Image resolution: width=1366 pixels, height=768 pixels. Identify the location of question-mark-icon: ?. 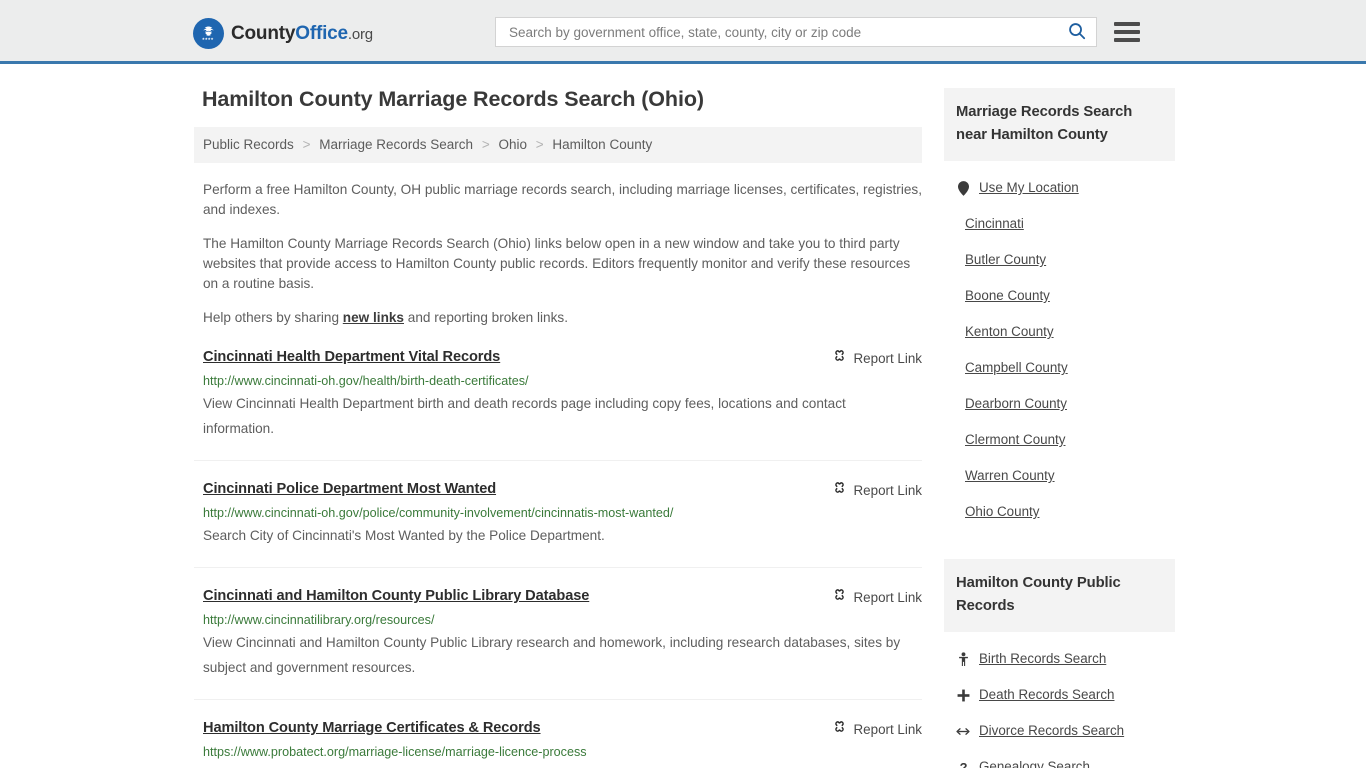
(963, 764).